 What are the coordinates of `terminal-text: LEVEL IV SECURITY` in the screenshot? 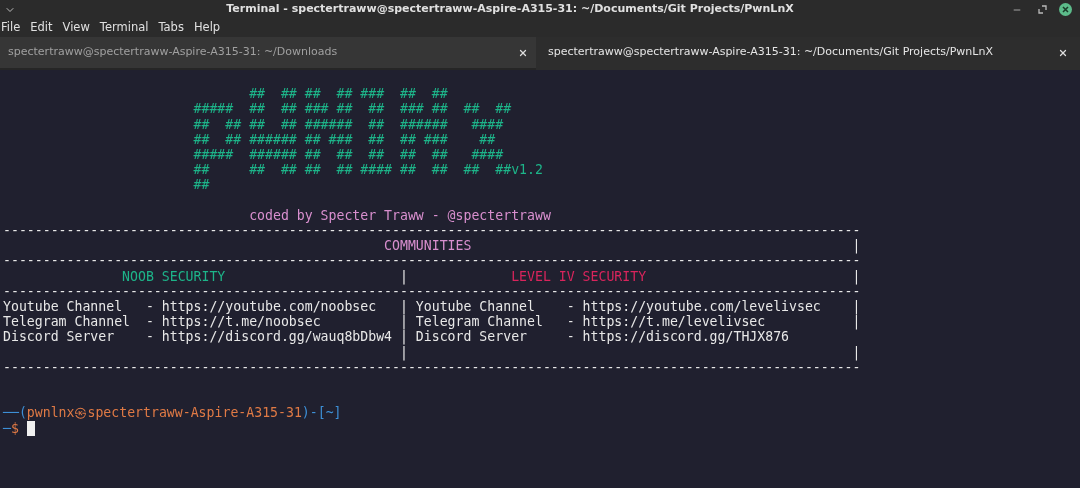 It's located at (579, 276).